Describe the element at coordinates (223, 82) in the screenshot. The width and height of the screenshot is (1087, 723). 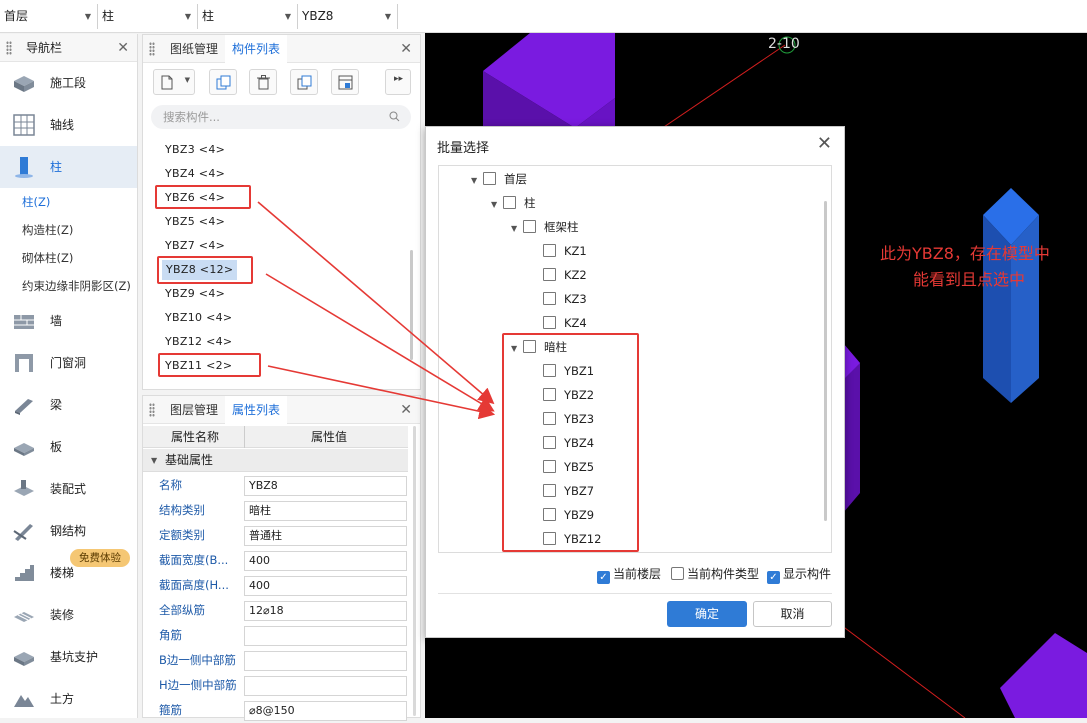
I see `copy-component-button` at that location.